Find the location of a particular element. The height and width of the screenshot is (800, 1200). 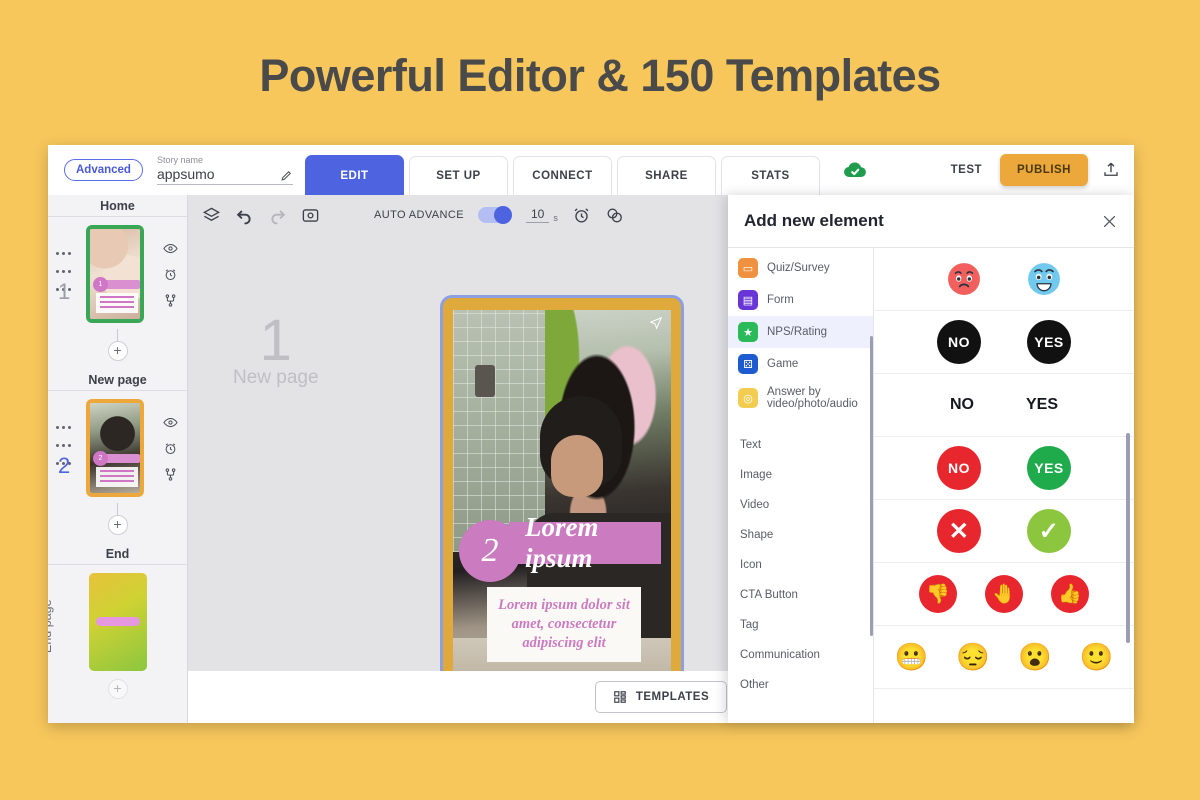

end-page-thumbnail is located at coordinates (117, 622).